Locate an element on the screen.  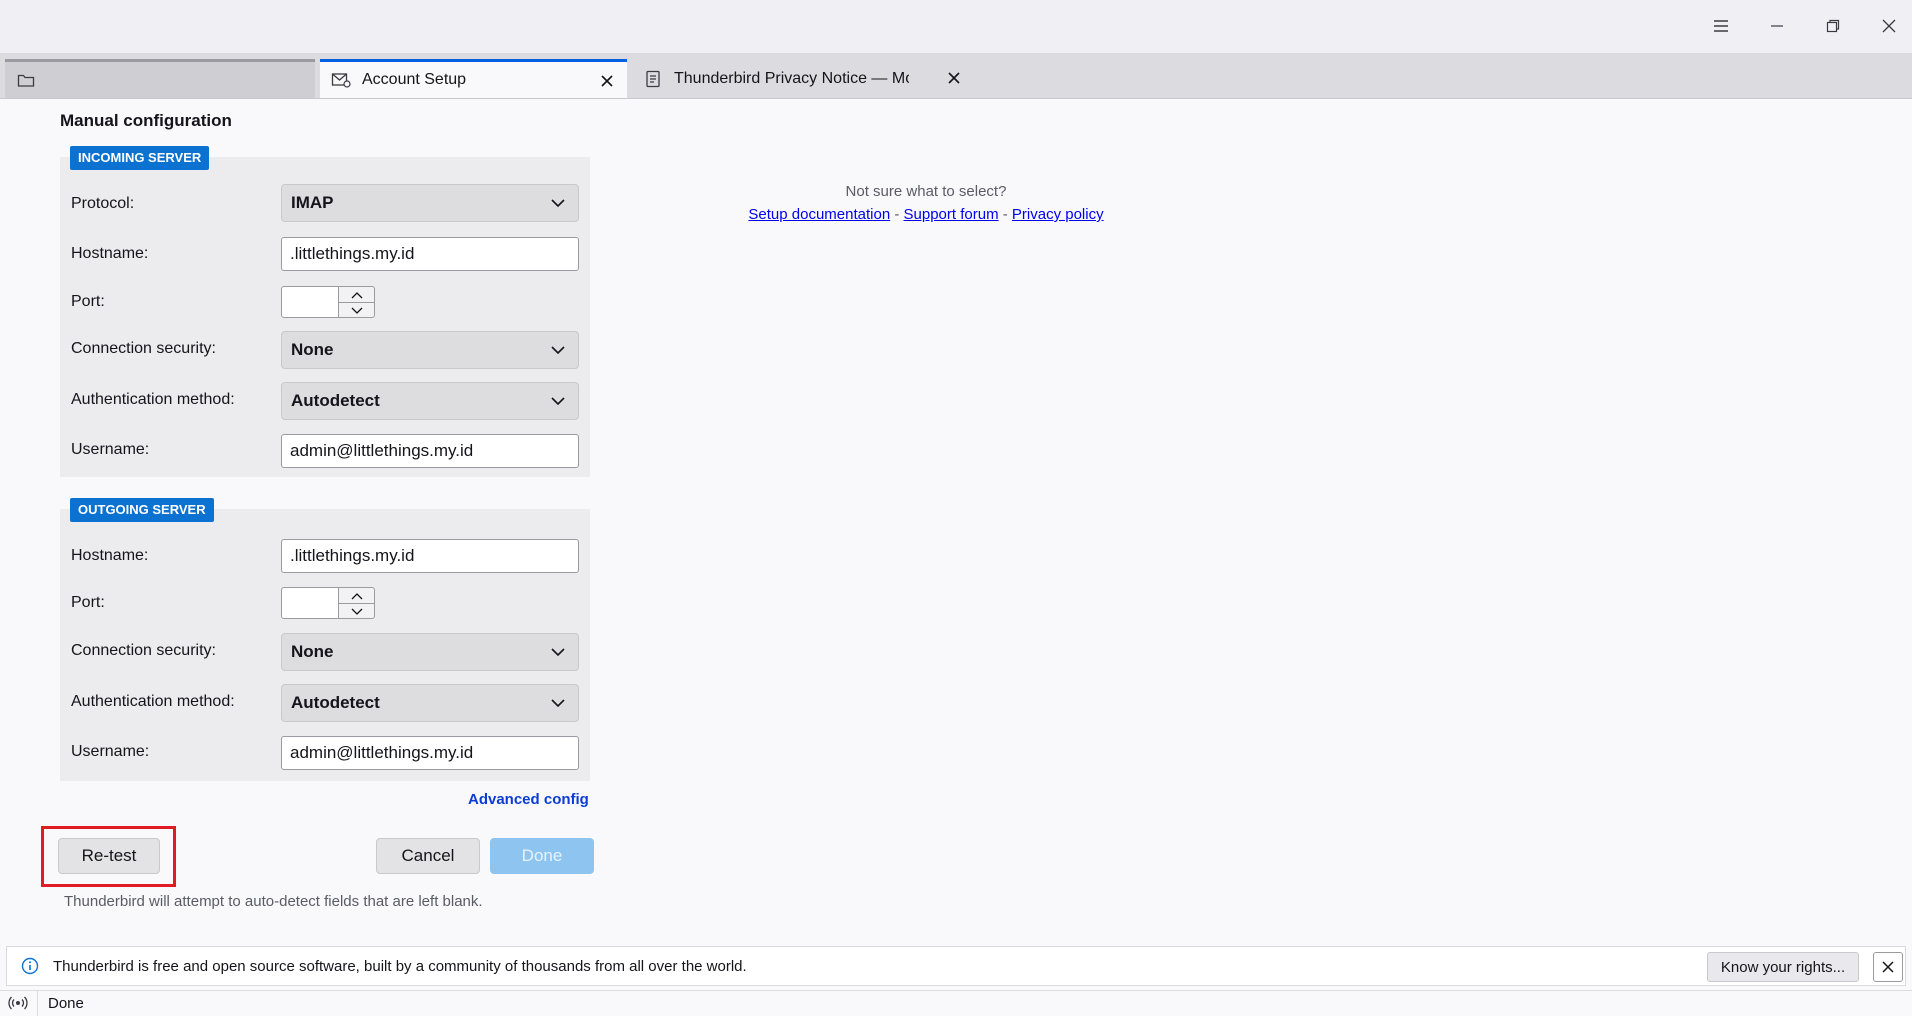
tab-privacy-notice-label: Thunderbird Privacy Notice — Mozi is located at coordinates (791, 78).